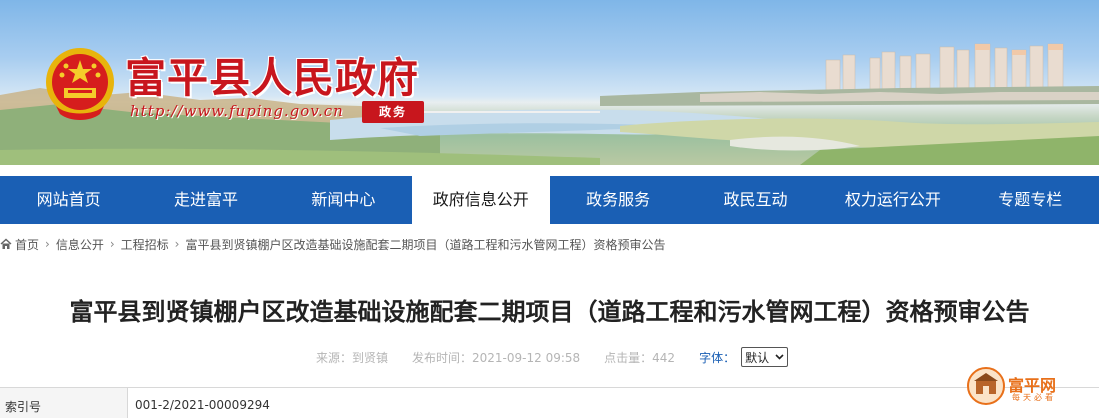 This screenshot has width=1099, height=418. I want to click on nav-item-power-disclosure: 权力运行公开, so click(892, 200).